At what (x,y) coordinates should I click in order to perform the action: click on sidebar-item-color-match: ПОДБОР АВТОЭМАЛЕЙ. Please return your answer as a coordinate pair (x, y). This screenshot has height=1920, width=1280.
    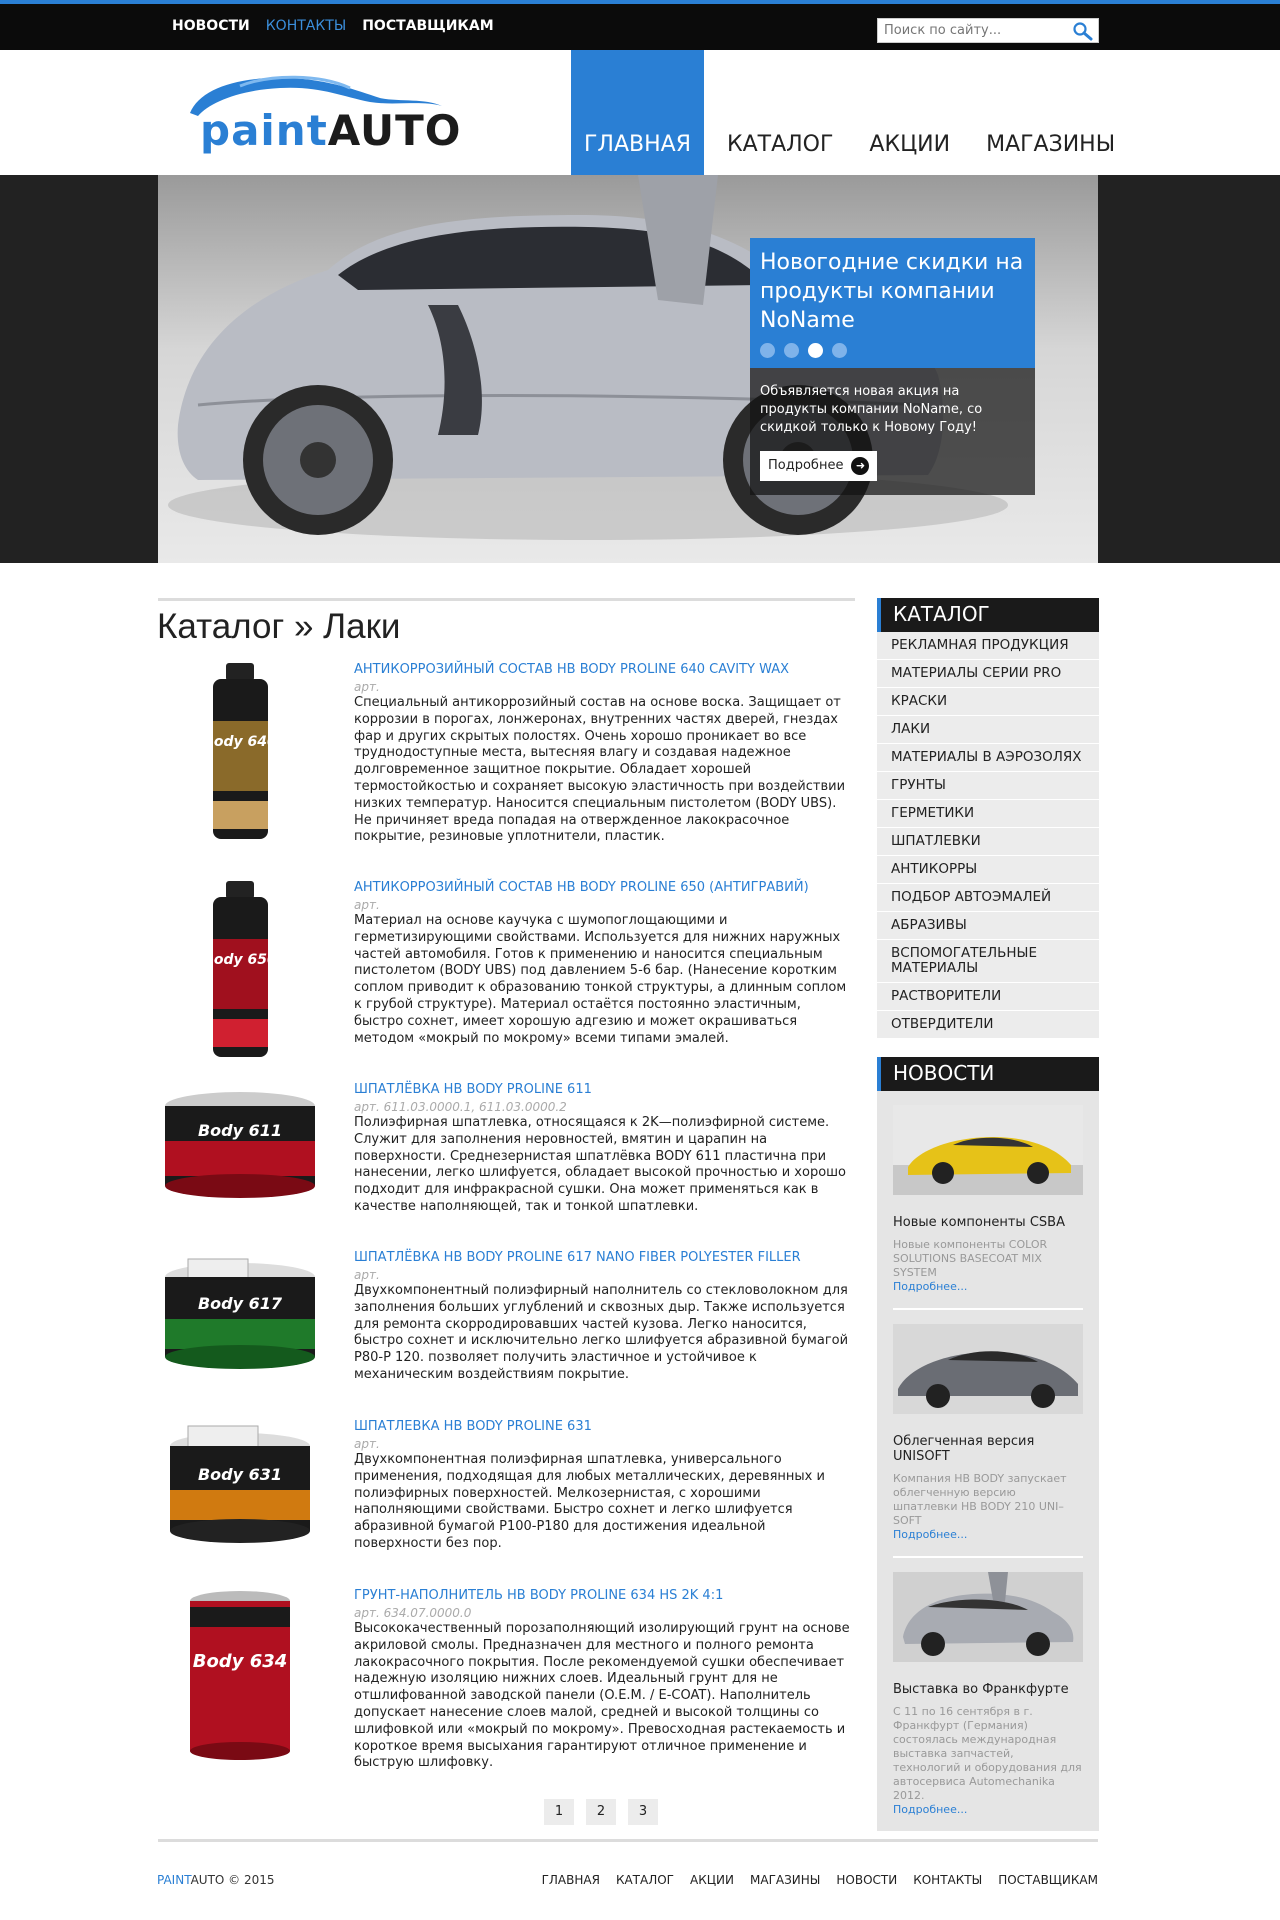
    Looking at the image, I should click on (988, 898).